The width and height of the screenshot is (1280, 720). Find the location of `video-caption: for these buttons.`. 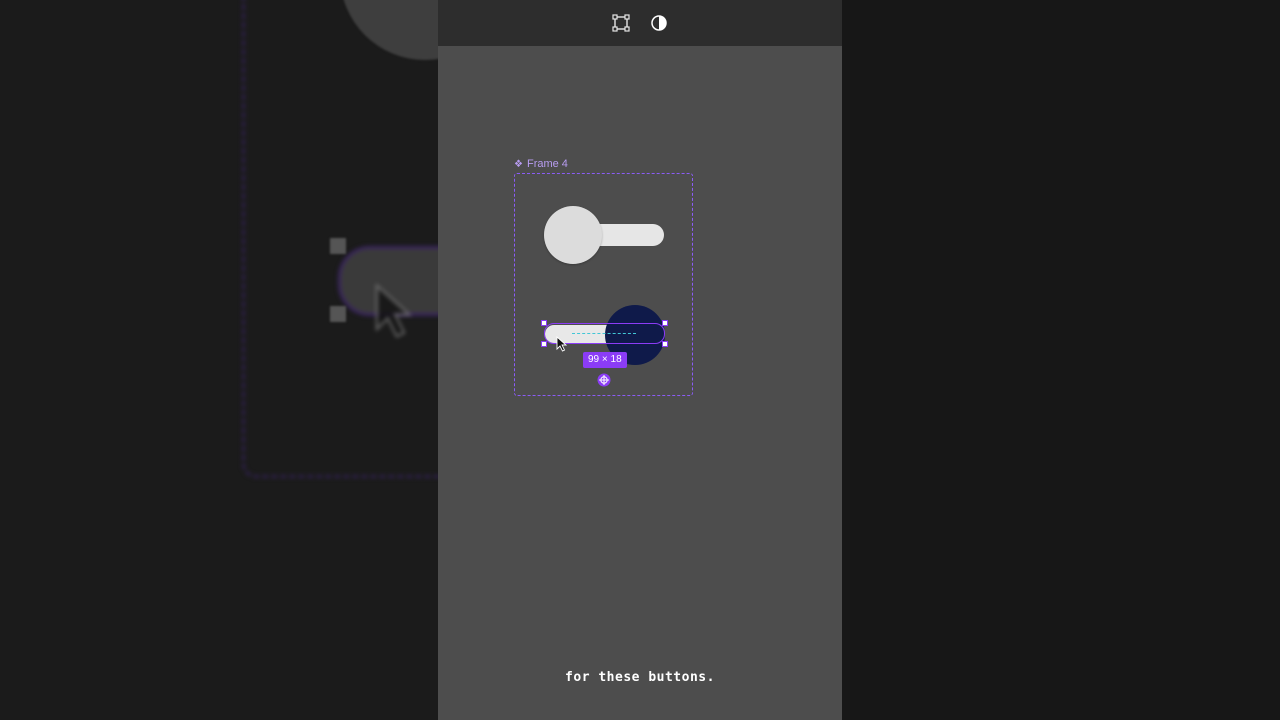

video-caption: for these buttons. is located at coordinates (640, 677).